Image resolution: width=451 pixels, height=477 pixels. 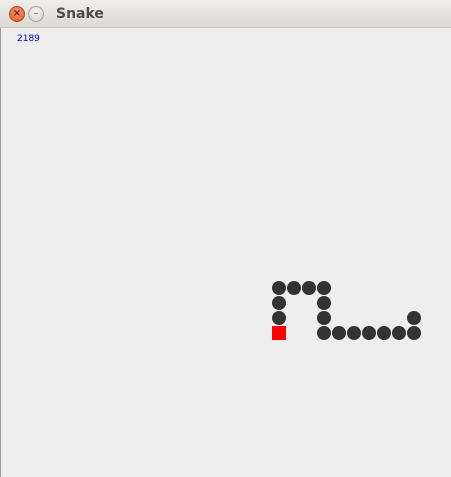 I want to click on food-item, so click(x=279, y=333).